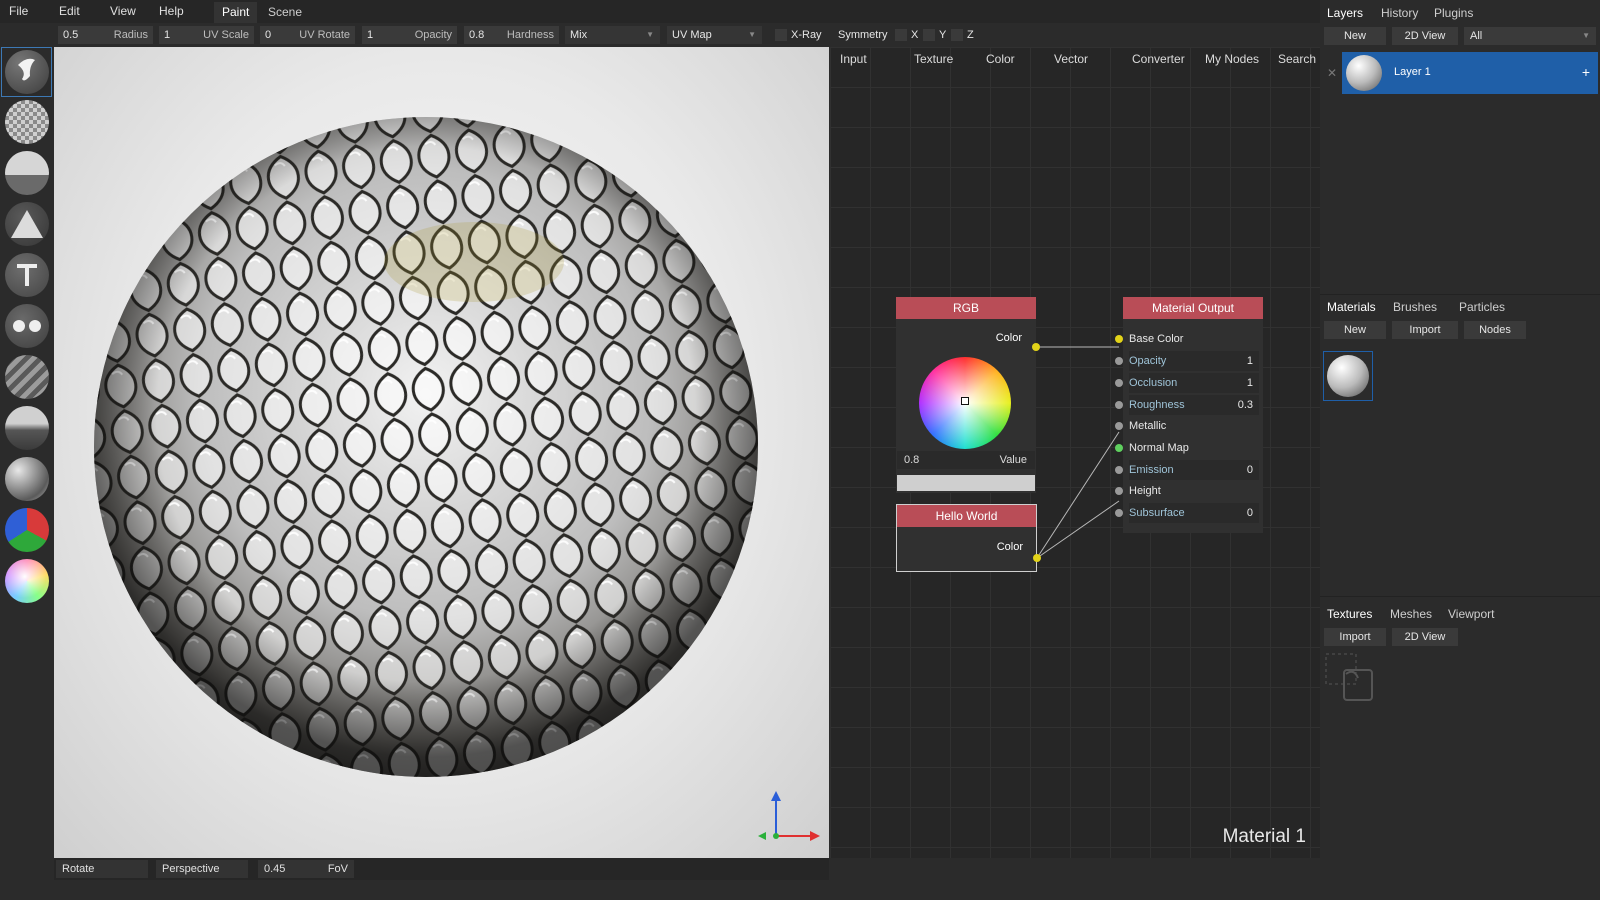  What do you see at coordinates (1119, 405) in the screenshot?
I see `socket-roughness` at bounding box center [1119, 405].